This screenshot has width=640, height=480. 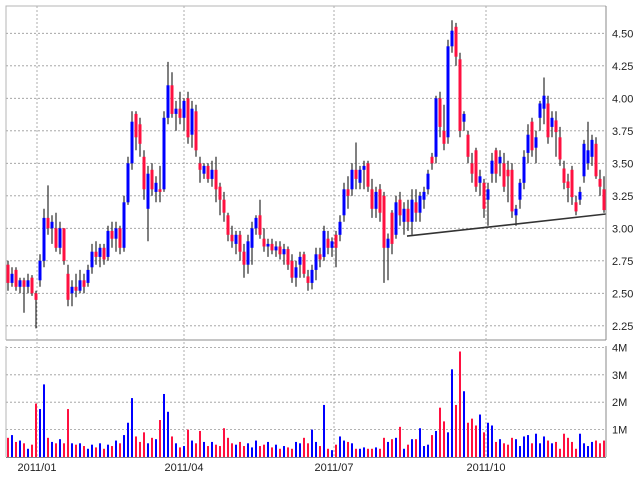 I want to click on price-tick-label: 3.25, so click(x=622, y=197).